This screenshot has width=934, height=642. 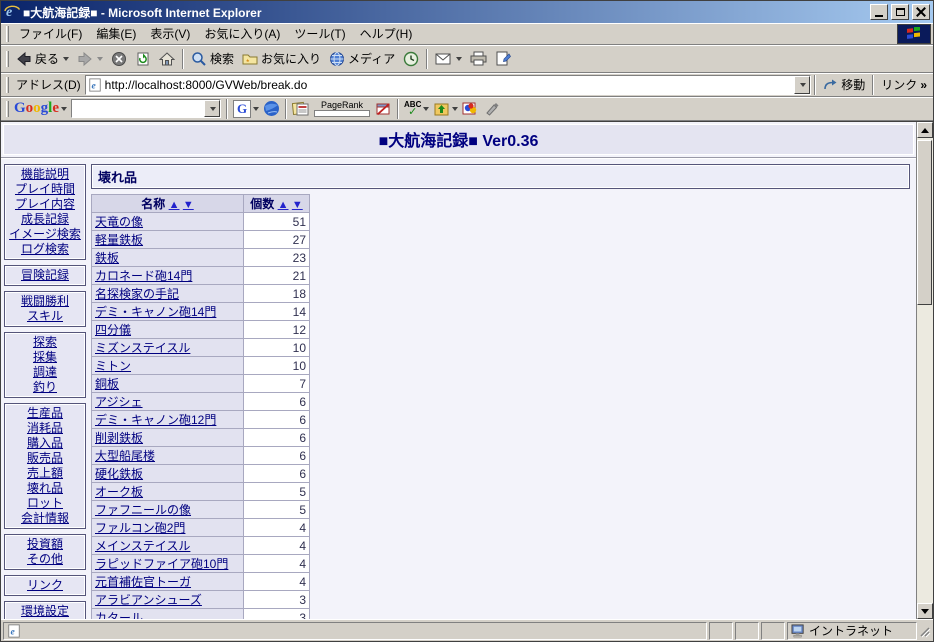 I want to click on item-link-ラピッドファイア砲10門: ラピッドファイア砲10門, so click(x=161, y=564).